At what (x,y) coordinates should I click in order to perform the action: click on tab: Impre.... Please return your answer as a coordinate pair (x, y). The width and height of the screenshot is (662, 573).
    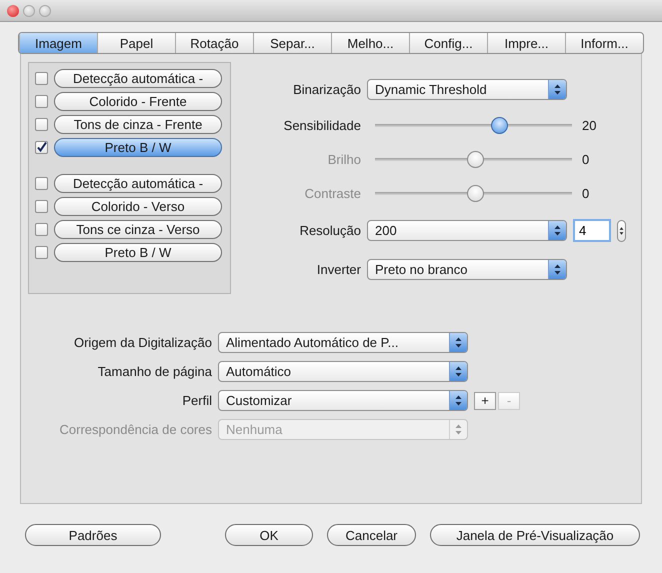
    Looking at the image, I should click on (526, 43).